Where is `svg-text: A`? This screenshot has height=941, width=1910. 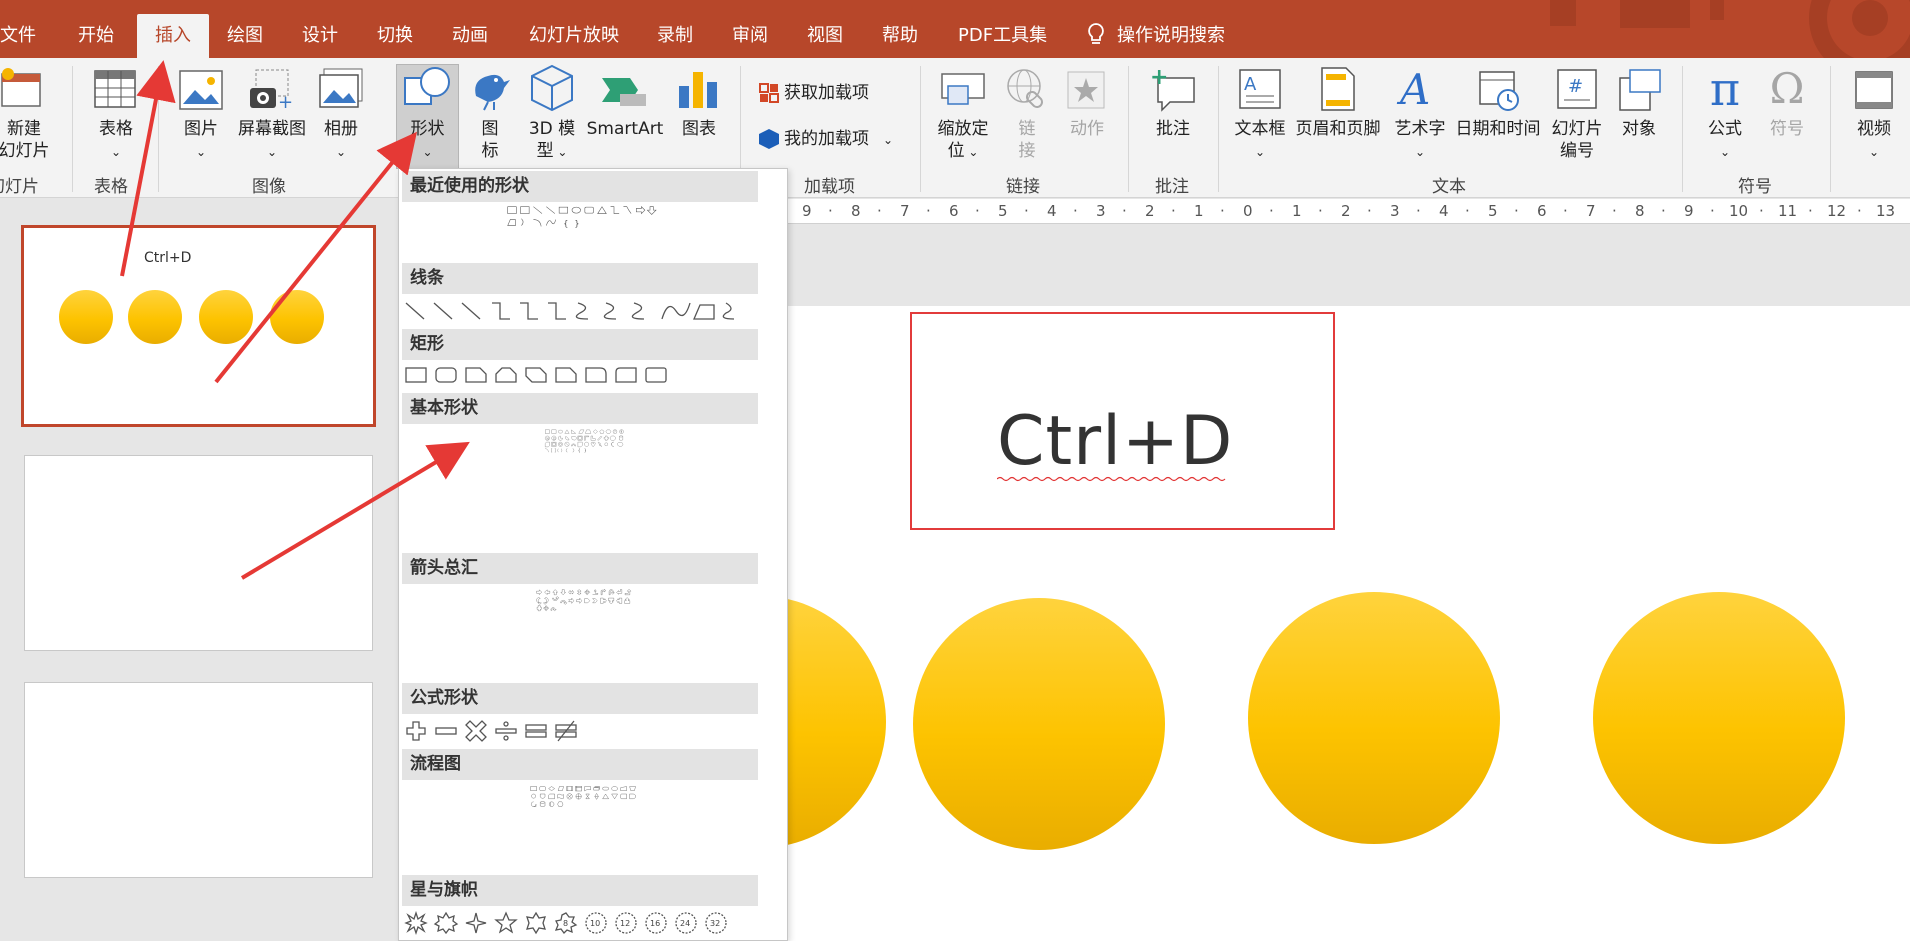
svg-text: A is located at coordinates (1413, 89).